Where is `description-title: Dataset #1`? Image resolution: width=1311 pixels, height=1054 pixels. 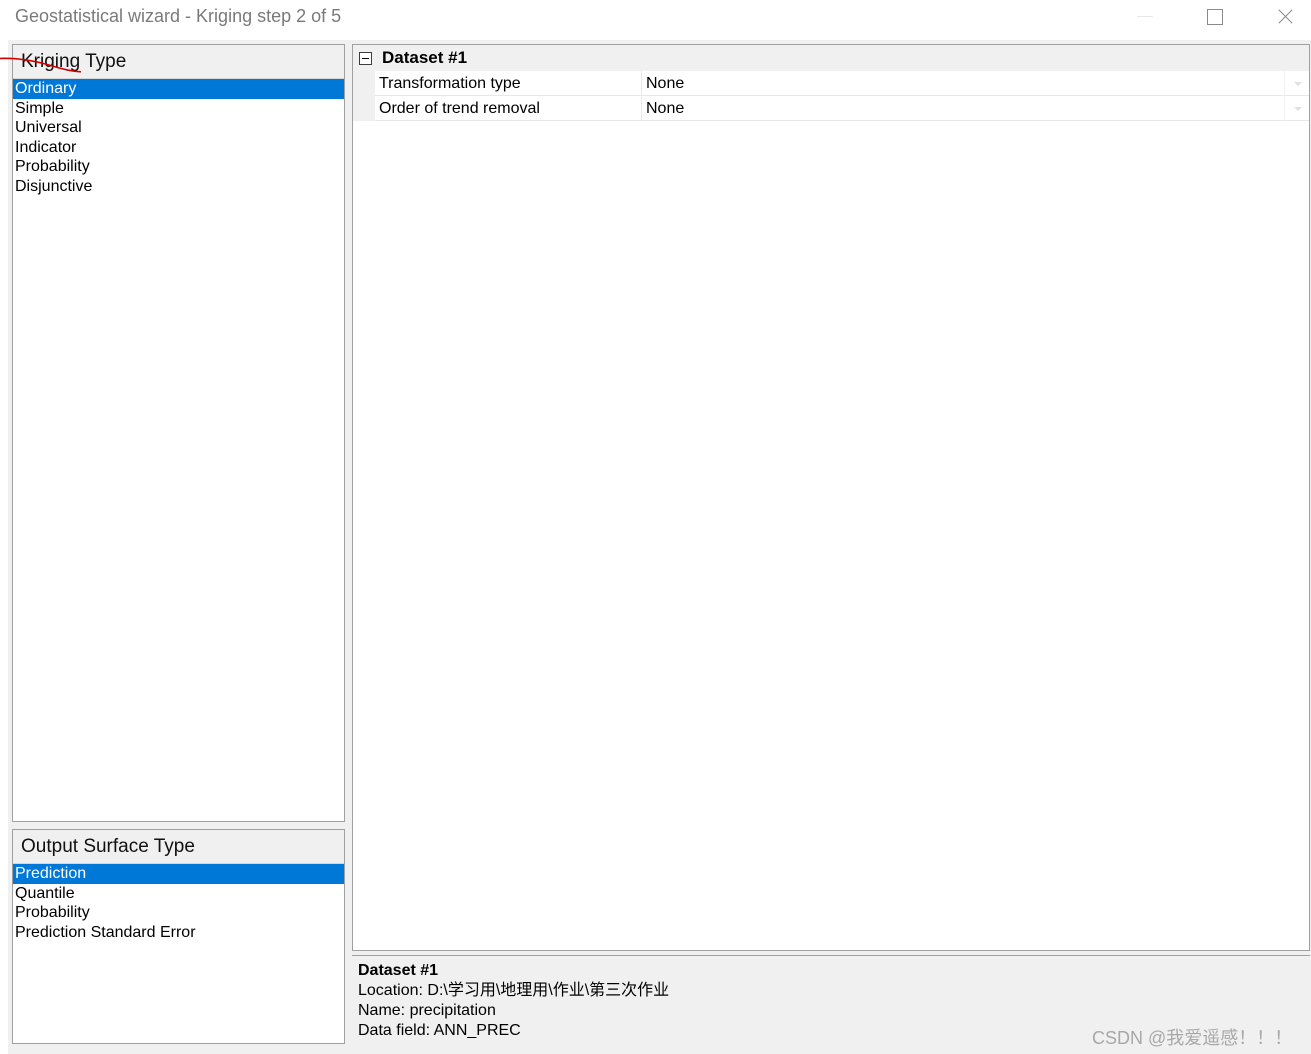
description-title: Dataset #1 is located at coordinates (398, 970).